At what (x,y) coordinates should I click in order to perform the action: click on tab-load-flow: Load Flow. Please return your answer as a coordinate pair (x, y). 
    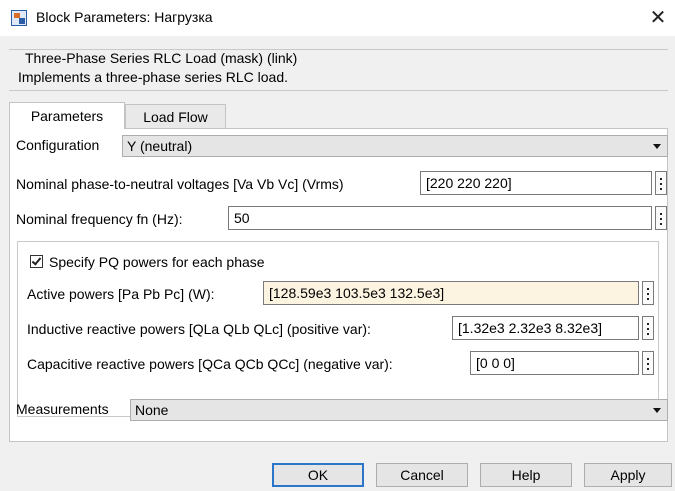
    Looking at the image, I should click on (175, 116).